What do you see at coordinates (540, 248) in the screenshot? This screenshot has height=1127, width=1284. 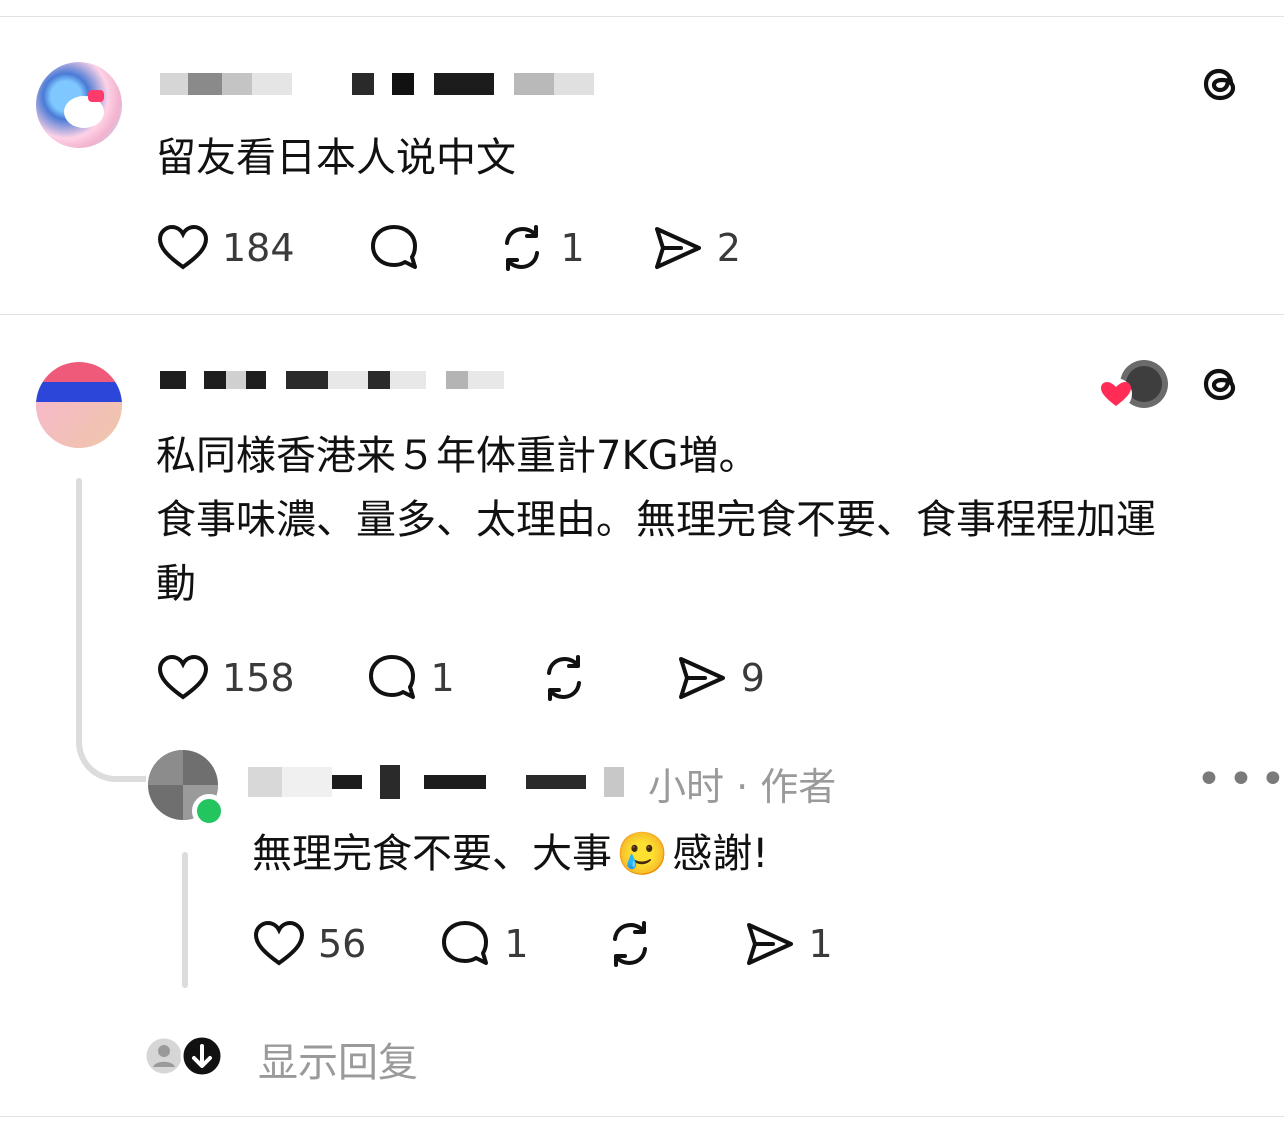 I see `post1-repost-button: 1` at bounding box center [540, 248].